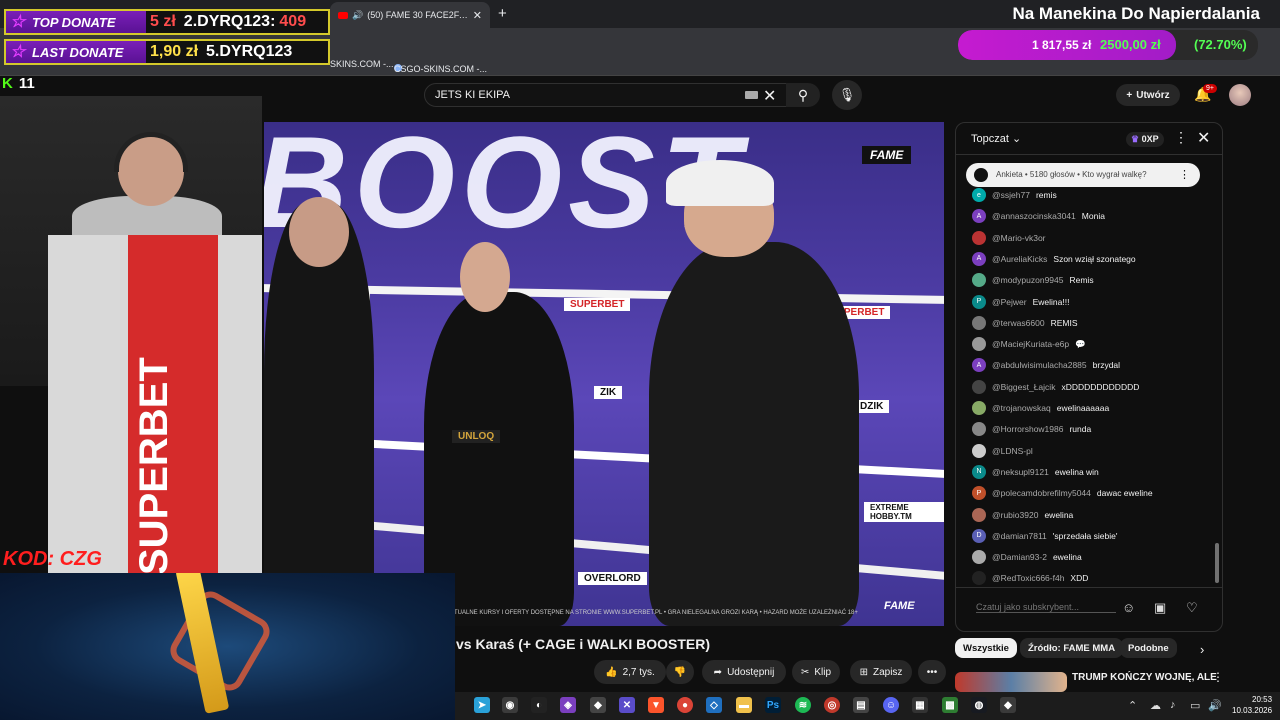 The height and width of the screenshot is (720, 1280). I want to click on save-button: ⊞ Zapisz, so click(881, 672).